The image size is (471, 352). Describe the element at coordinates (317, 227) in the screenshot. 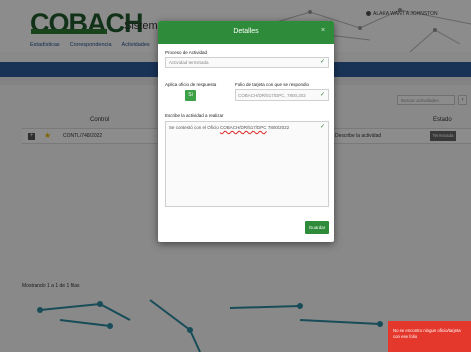

I see `save-button: Guardar` at that location.